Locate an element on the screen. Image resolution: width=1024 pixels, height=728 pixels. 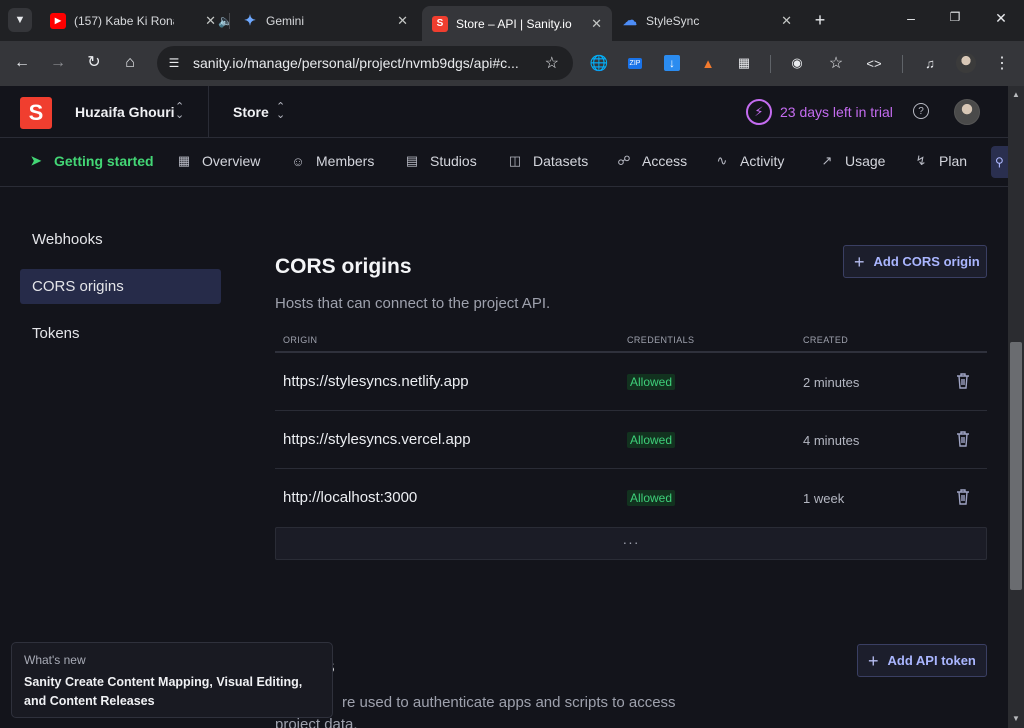
tab-label: Activity is located at coordinates (762, 161).